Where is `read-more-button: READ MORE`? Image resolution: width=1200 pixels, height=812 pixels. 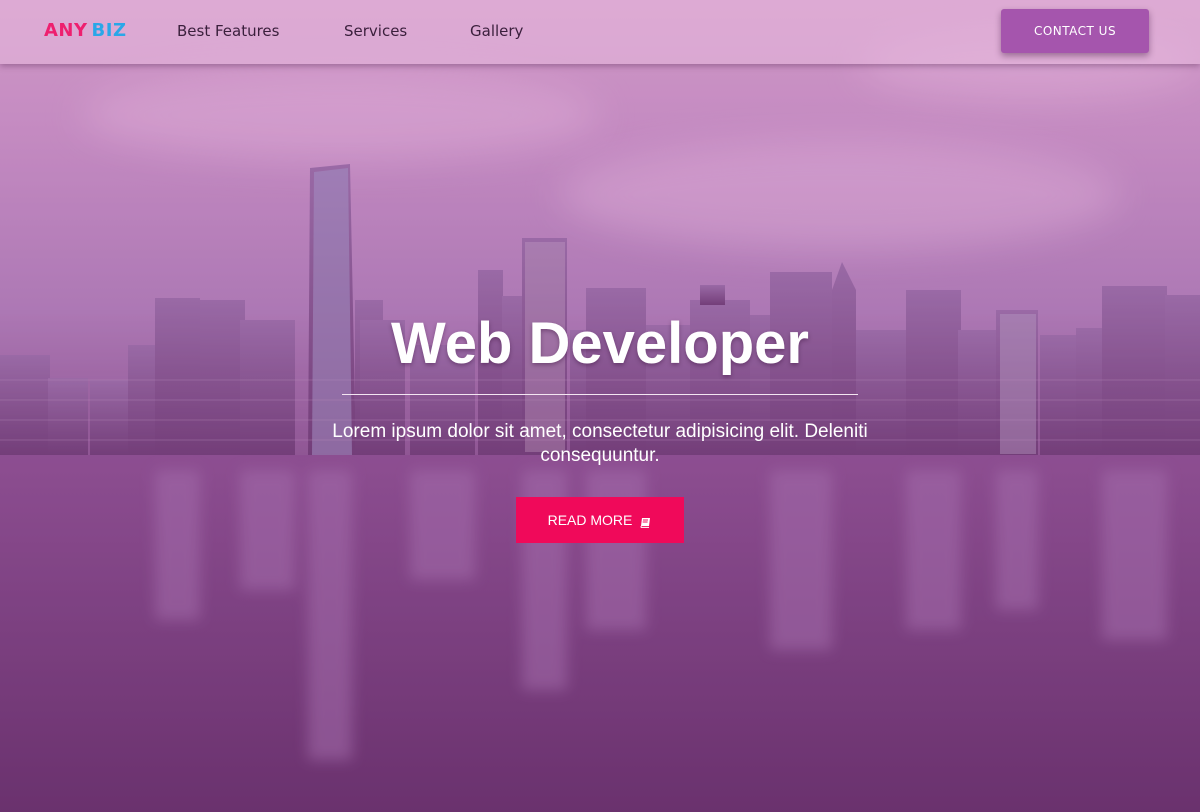
read-more-button: READ MORE is located at coordinates (600, 520).